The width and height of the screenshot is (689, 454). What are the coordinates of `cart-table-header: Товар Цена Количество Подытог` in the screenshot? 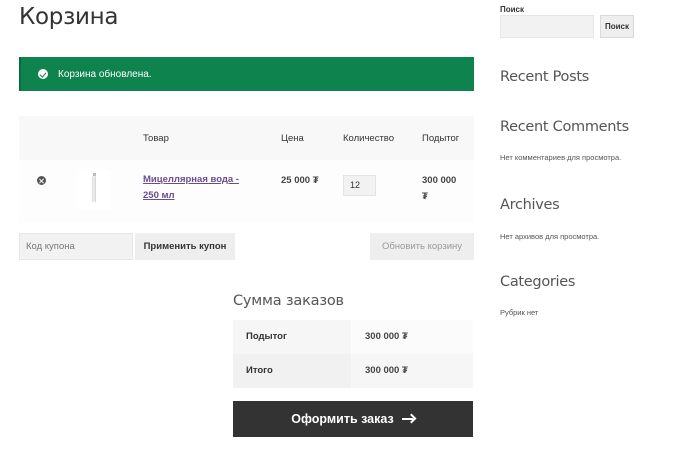 It's located at (246, 138).